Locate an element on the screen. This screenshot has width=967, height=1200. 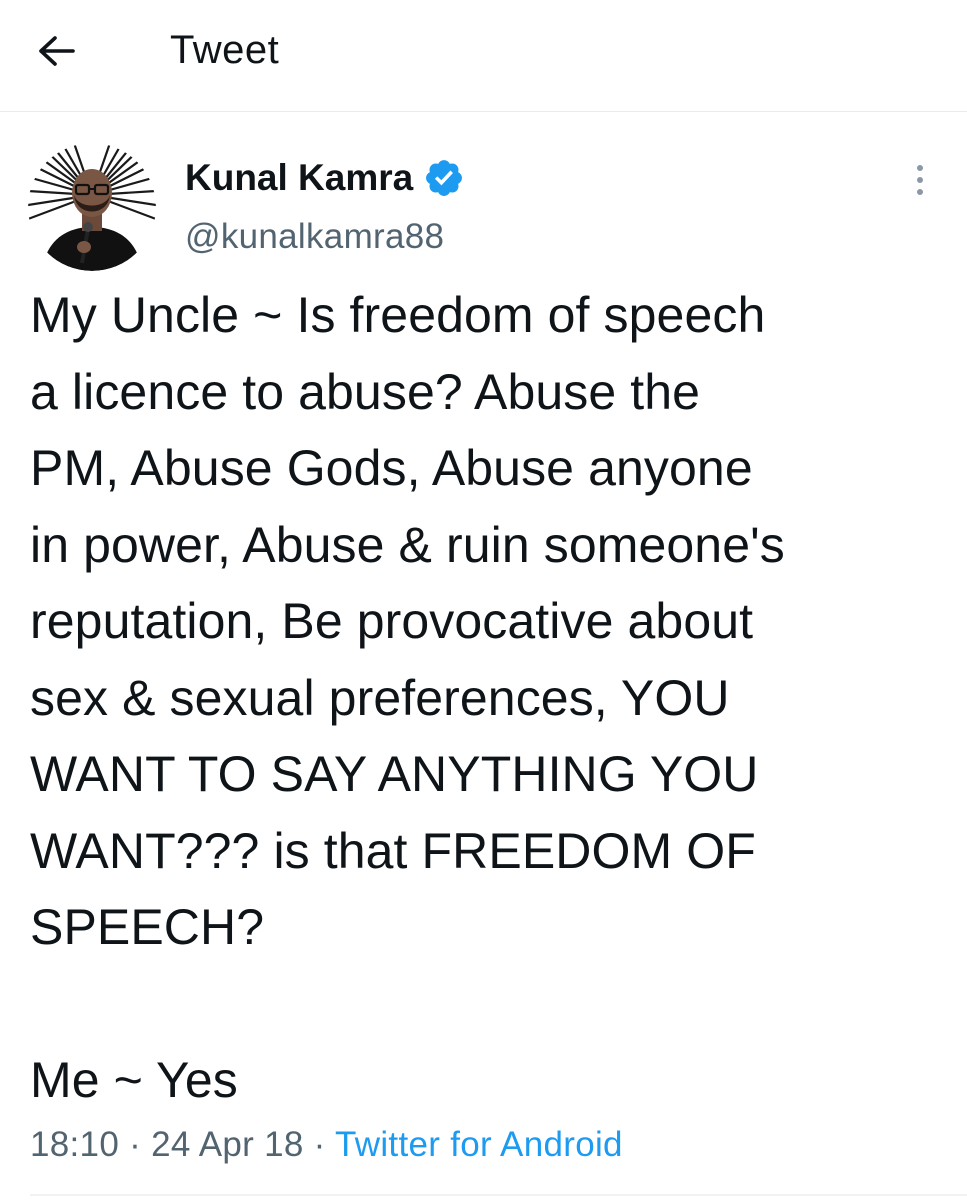
back-button is located at coordinates (57, 51).